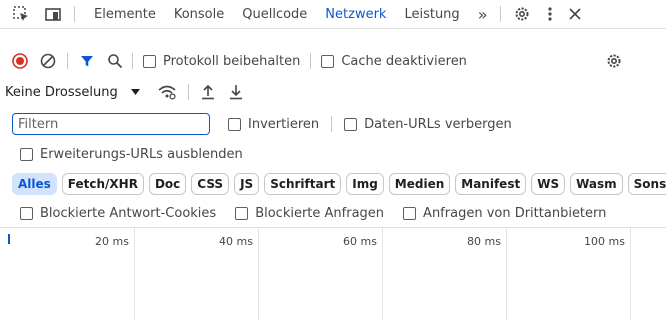  I want to click on tab-leistung: Leistung, so click(431, 14).